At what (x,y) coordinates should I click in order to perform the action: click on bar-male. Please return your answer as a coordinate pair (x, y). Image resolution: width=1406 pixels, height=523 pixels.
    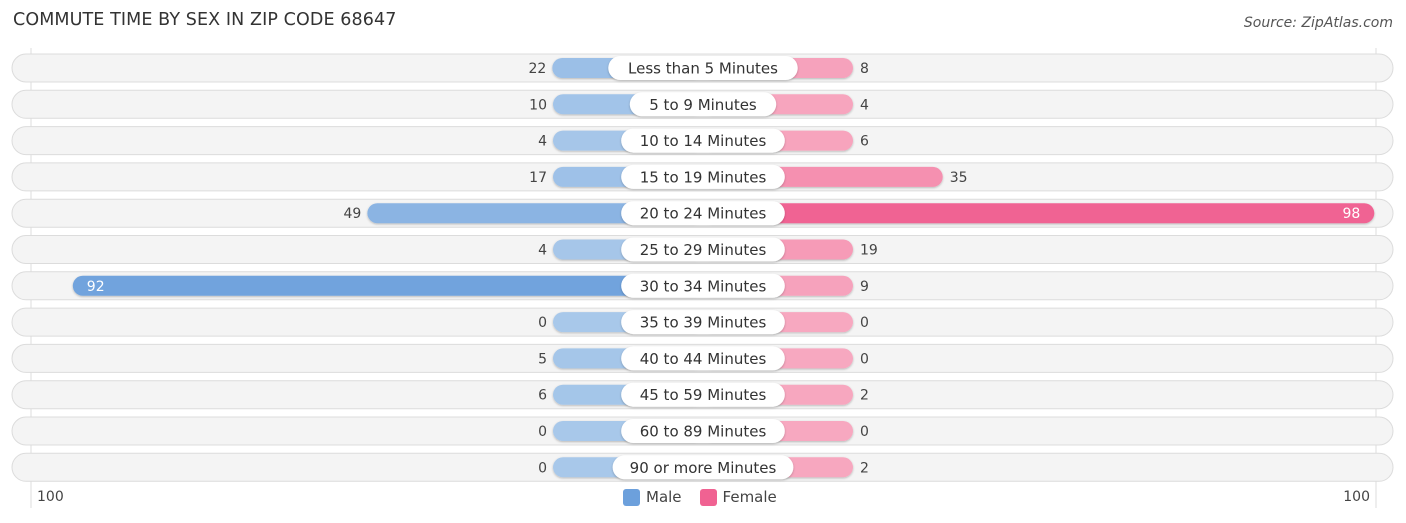
    Looking at the image, I should click on (388, 285).